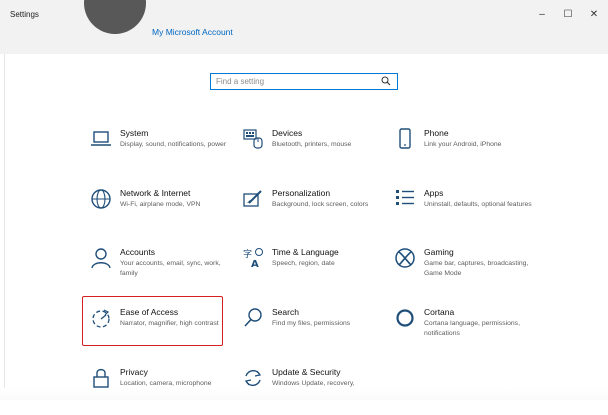  I want to click on tile-name: Time & Language, so click(305, 252).